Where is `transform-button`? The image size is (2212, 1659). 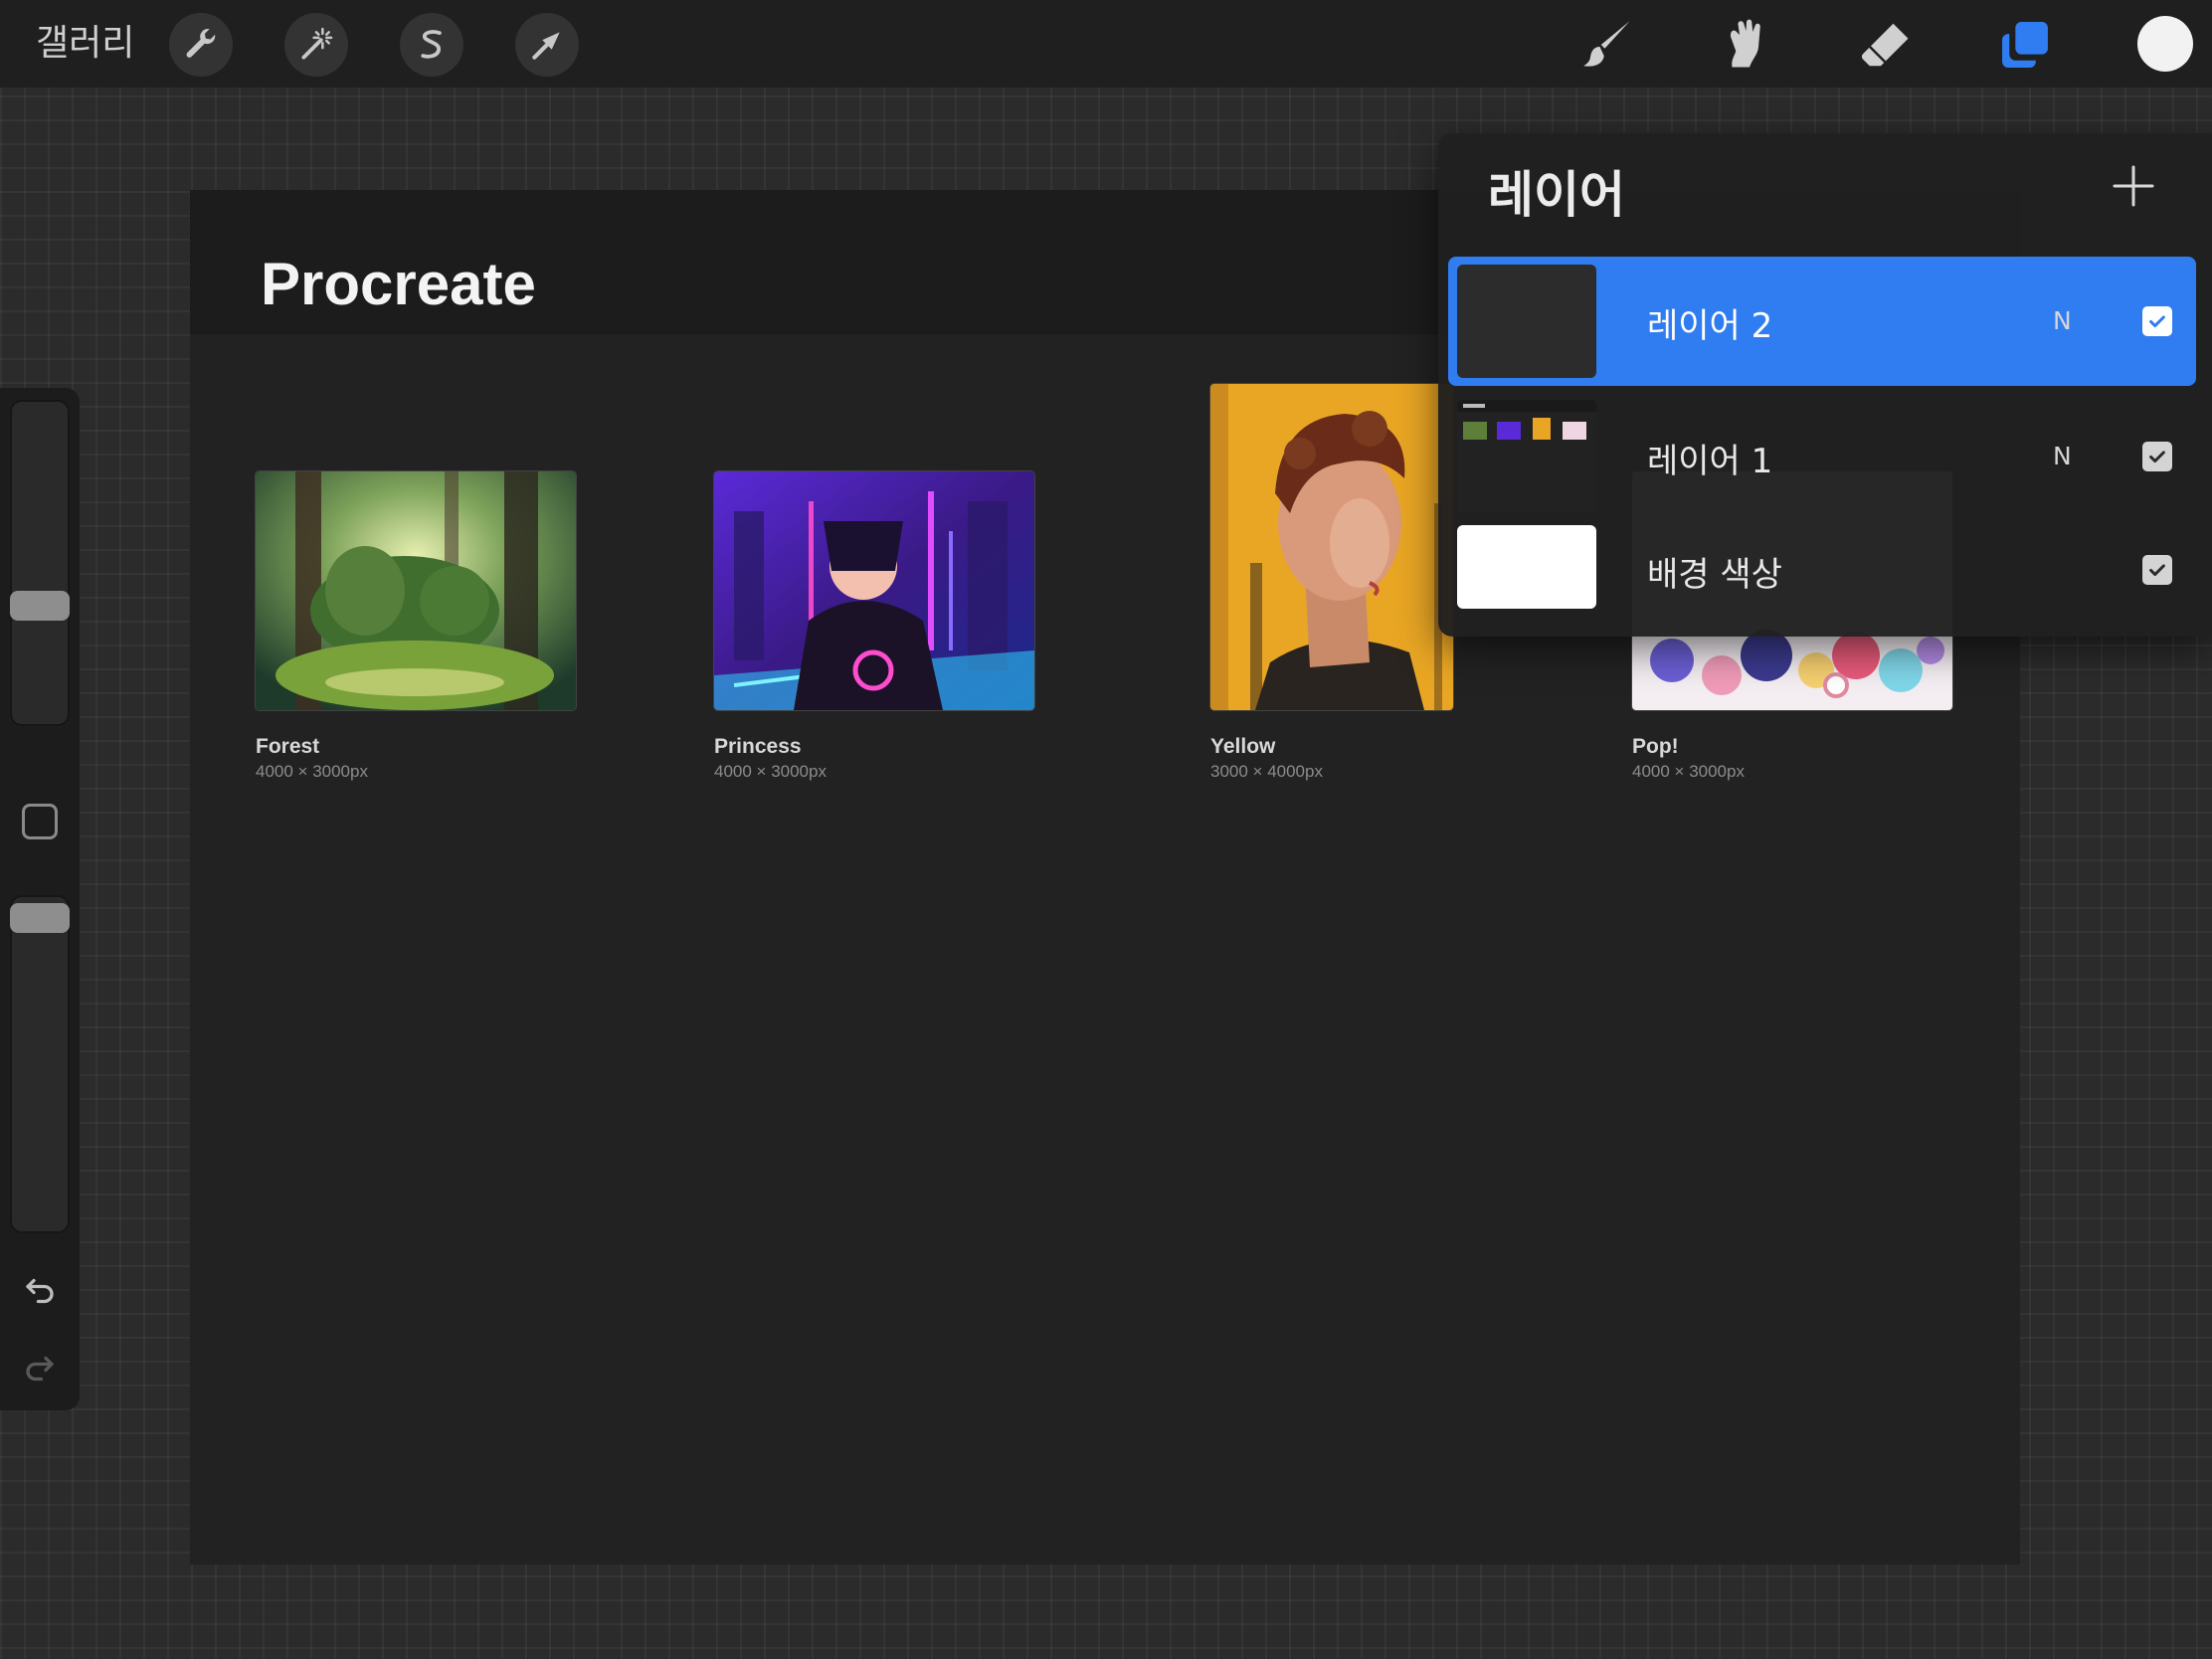 transform-button is located at coordinates (547, 45).